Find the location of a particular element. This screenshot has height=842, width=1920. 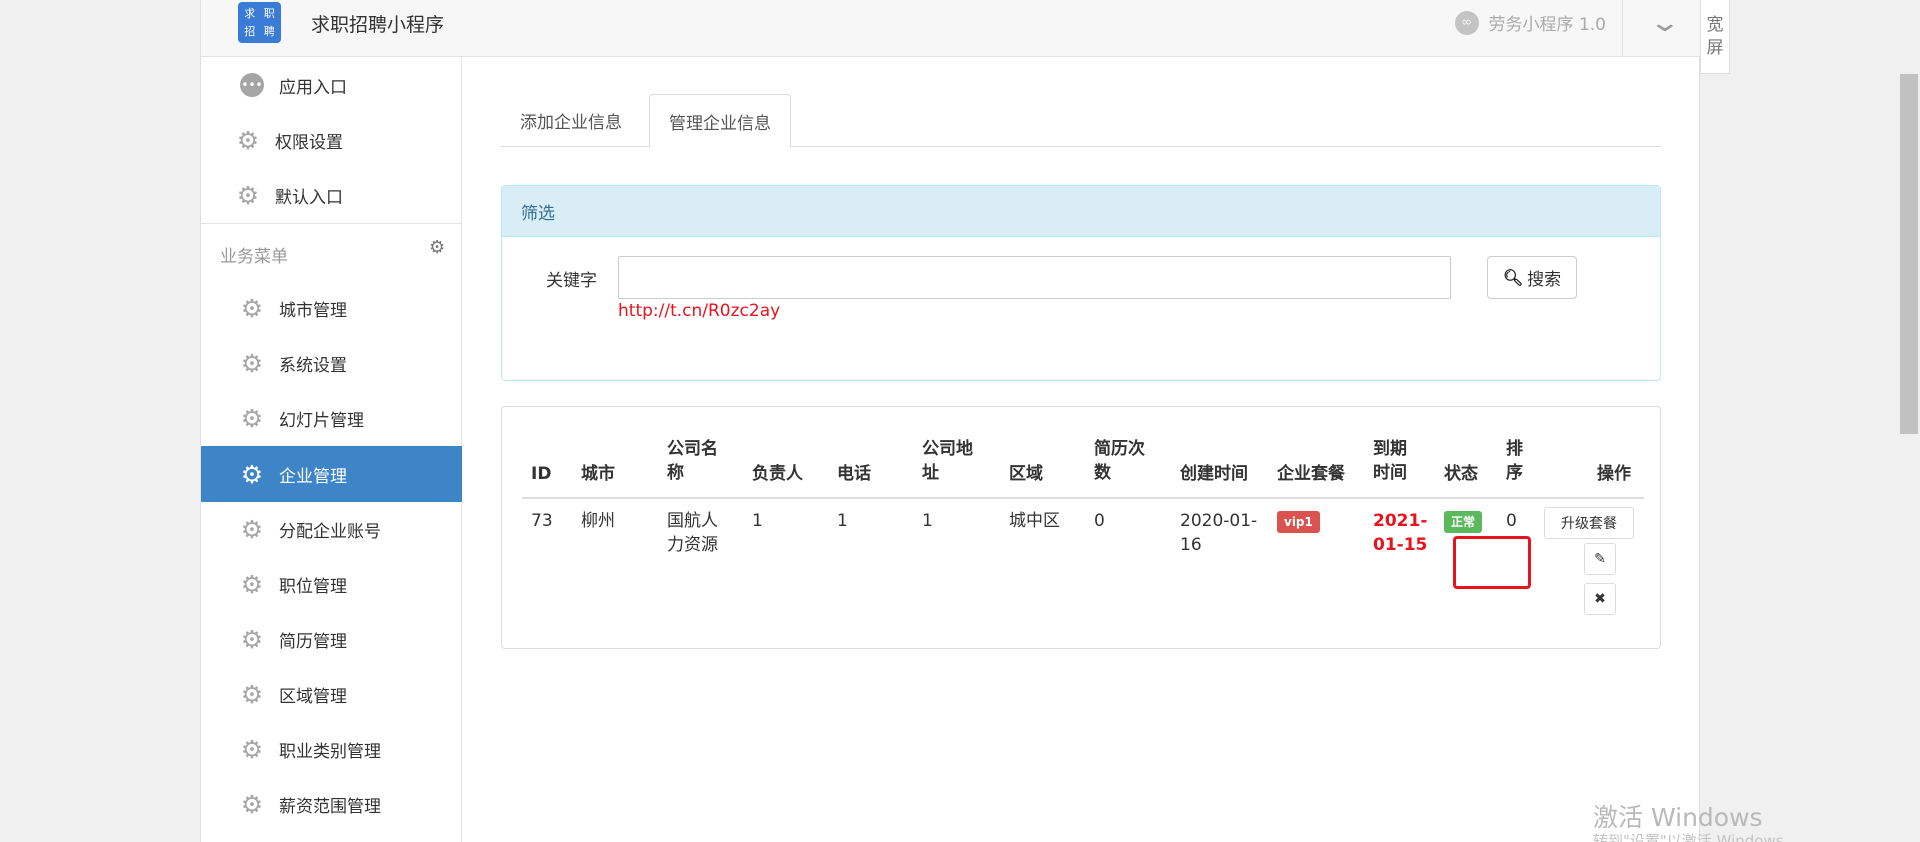

cell-region: 城中区 is located at coordinates (1034, 521).